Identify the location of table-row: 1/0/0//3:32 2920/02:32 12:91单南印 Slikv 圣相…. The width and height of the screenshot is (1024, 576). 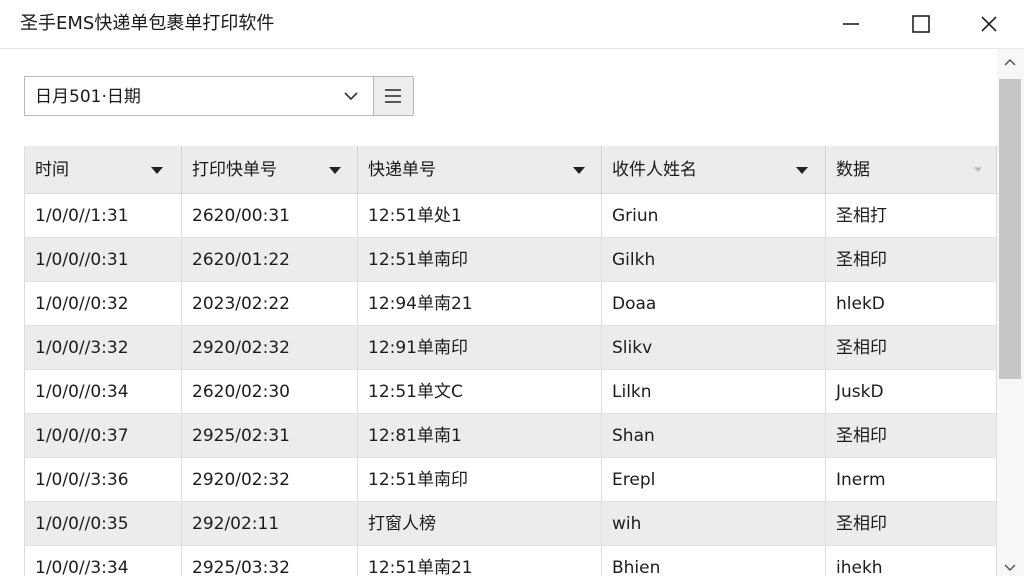
(511, 348).